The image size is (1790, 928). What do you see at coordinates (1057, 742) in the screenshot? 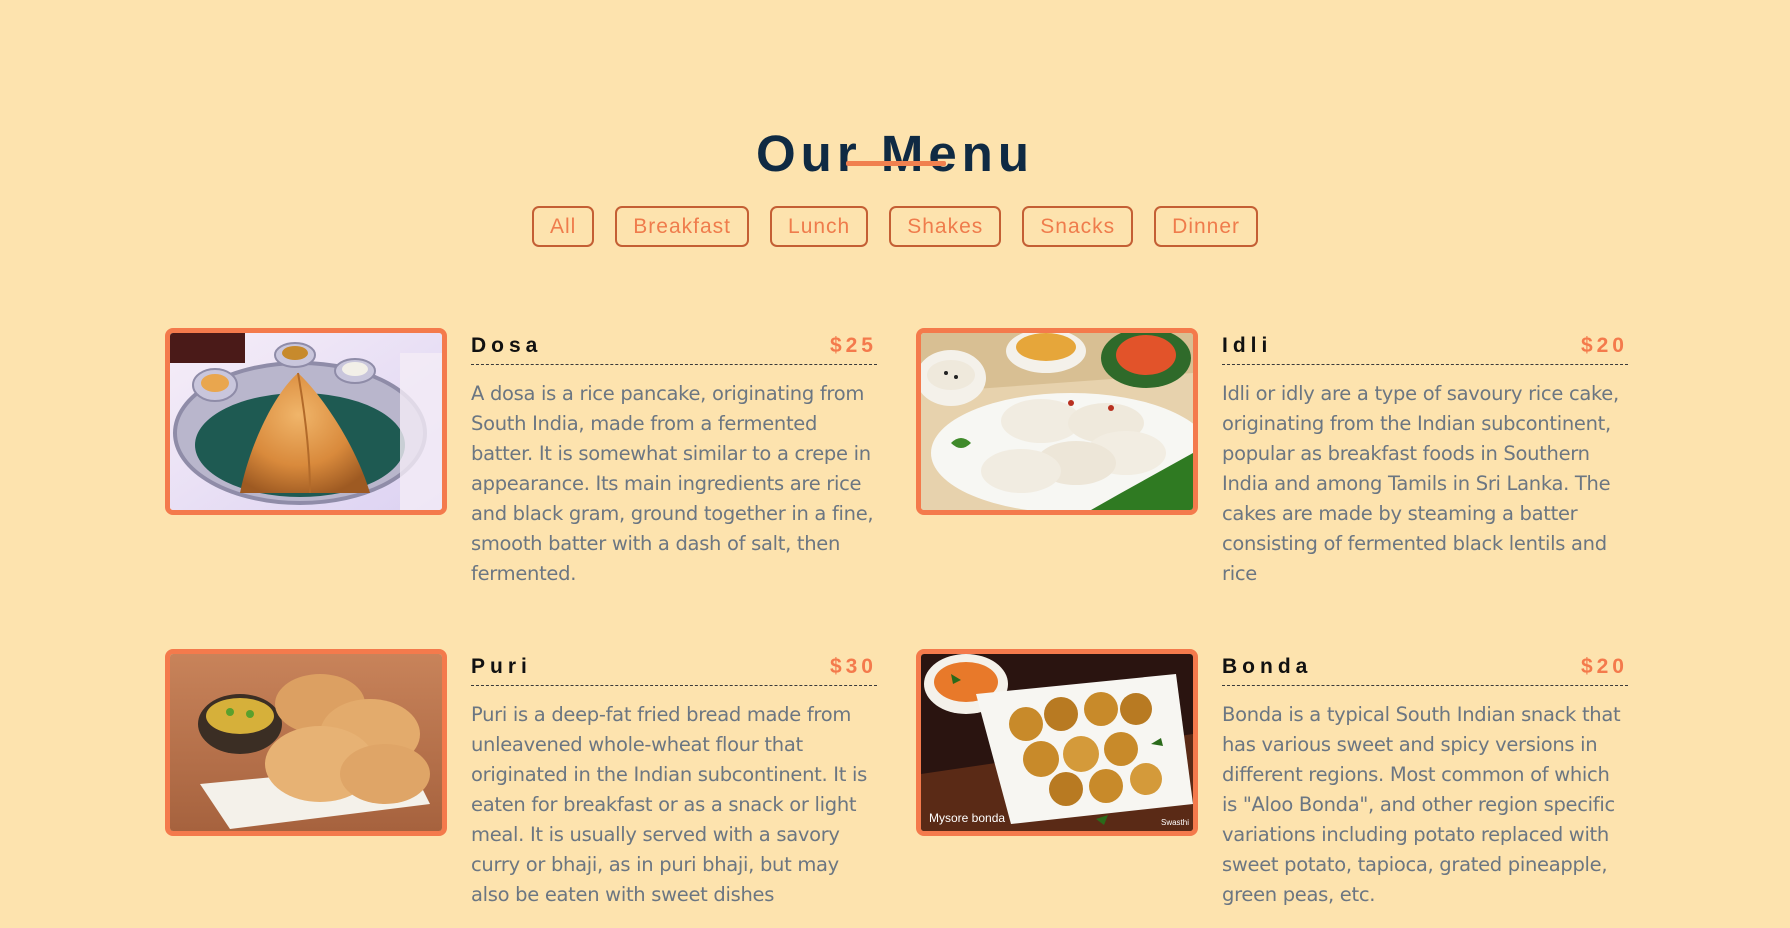
I see `bonda-photo: Mysore bonda Swasthi` at bounding box center [1057, 742].